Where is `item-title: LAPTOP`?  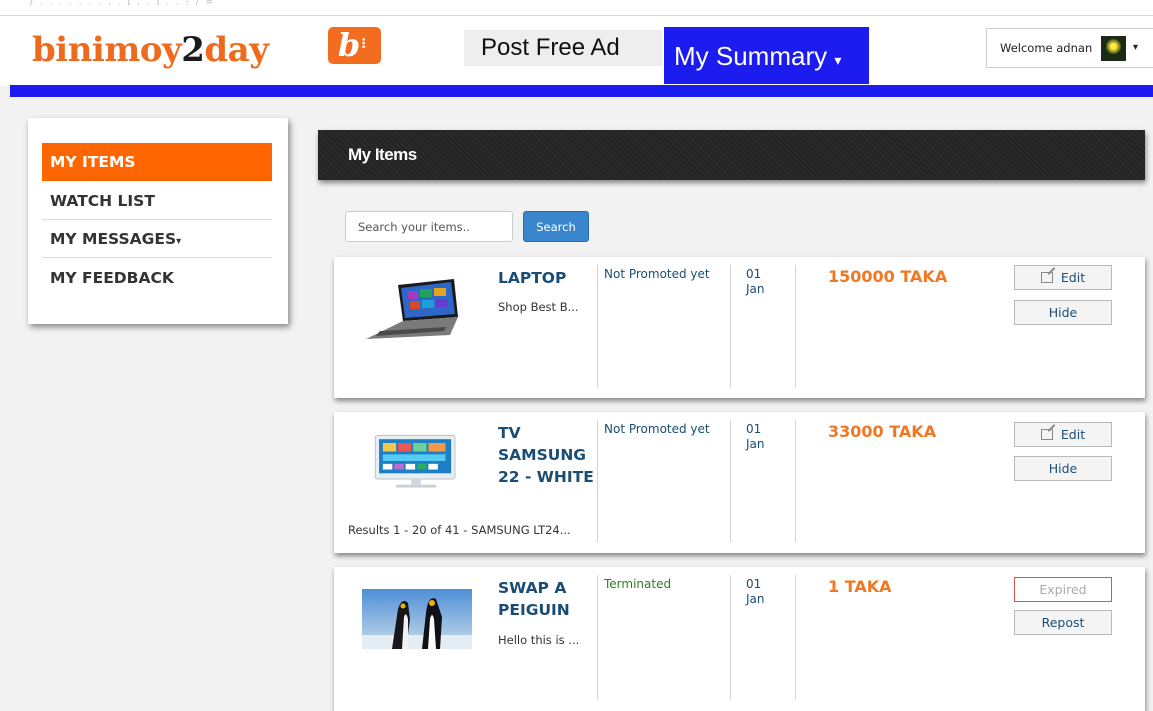 item-title: LAPTOP is located at coordinates (546, 278).